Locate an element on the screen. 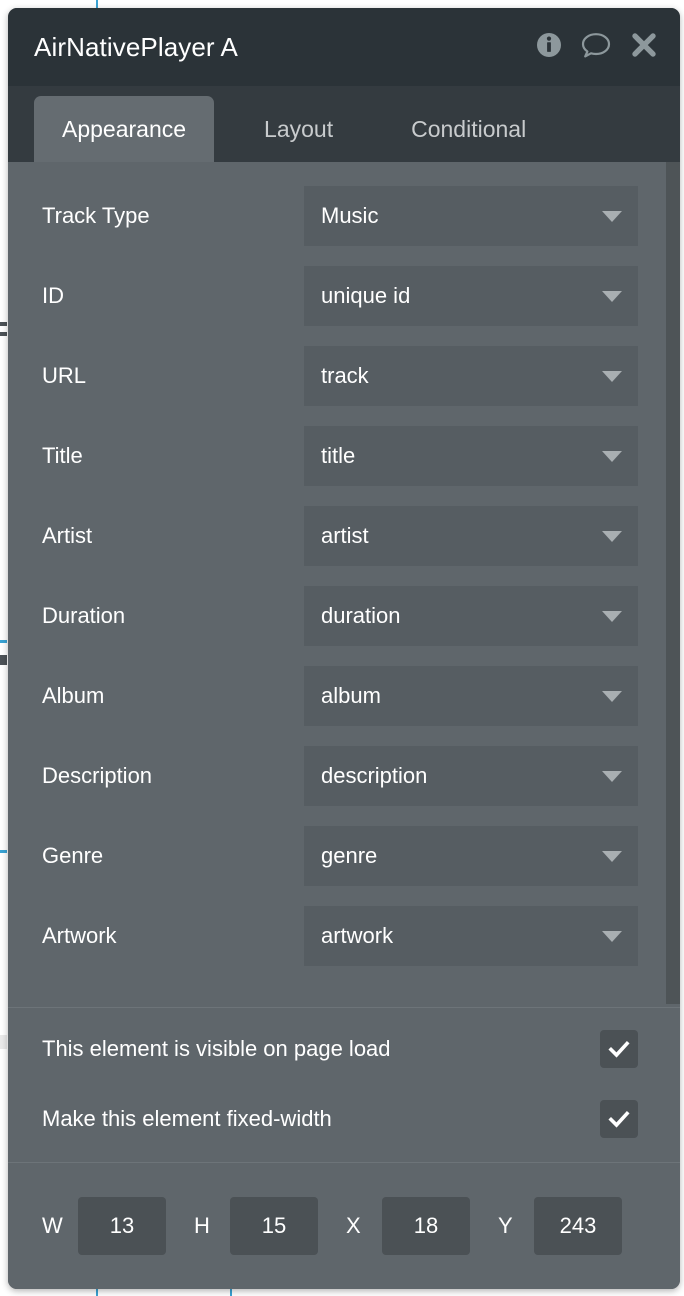  field-row-album: Album album is located at coordinates (344, 696).